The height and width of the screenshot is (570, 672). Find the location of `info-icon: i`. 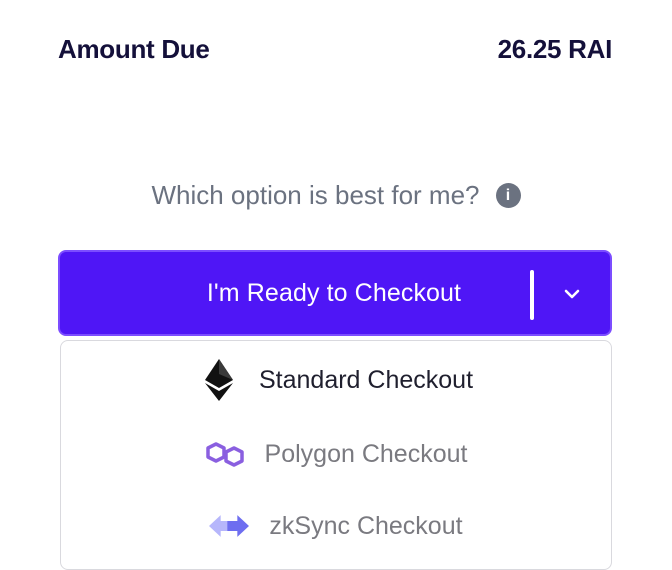

info-icon: i is located at coordinates (508, 195).